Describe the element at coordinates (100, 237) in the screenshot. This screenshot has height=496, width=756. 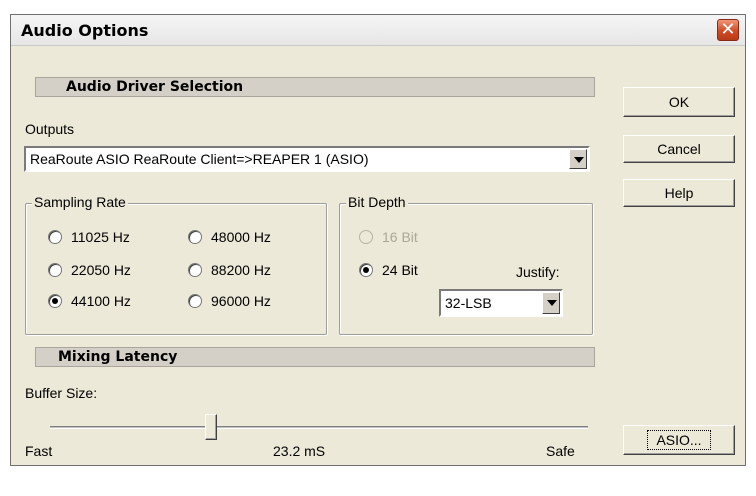
I see `radio-label: 11025 Hz` at that location.